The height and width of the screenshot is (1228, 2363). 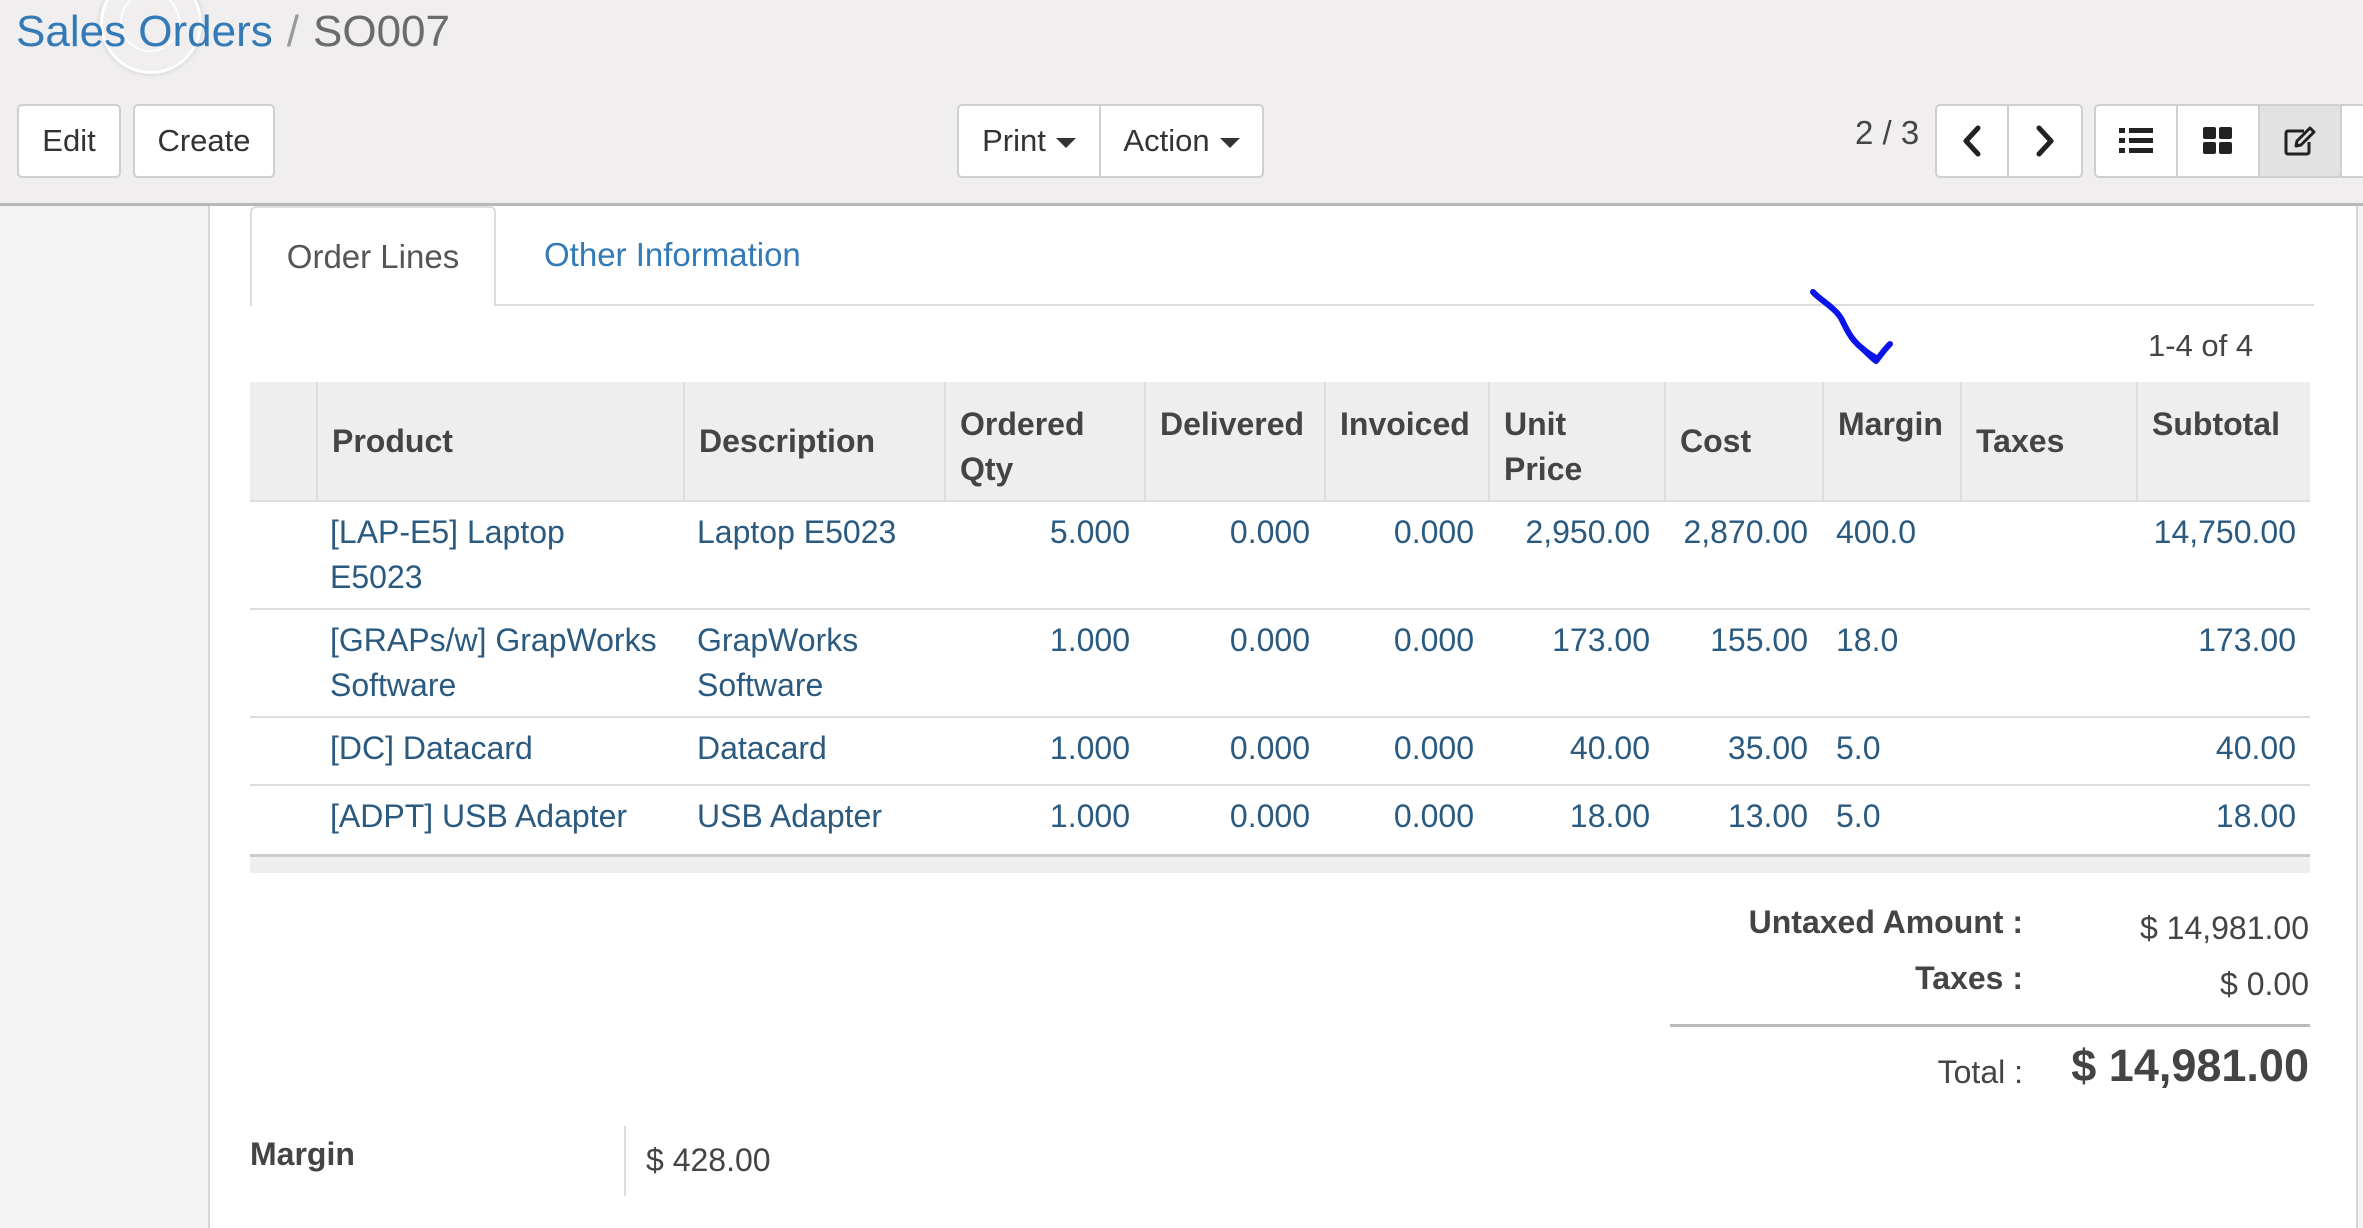 I want to click on header-taxes: Taxes, so click(x=2048, y=441).